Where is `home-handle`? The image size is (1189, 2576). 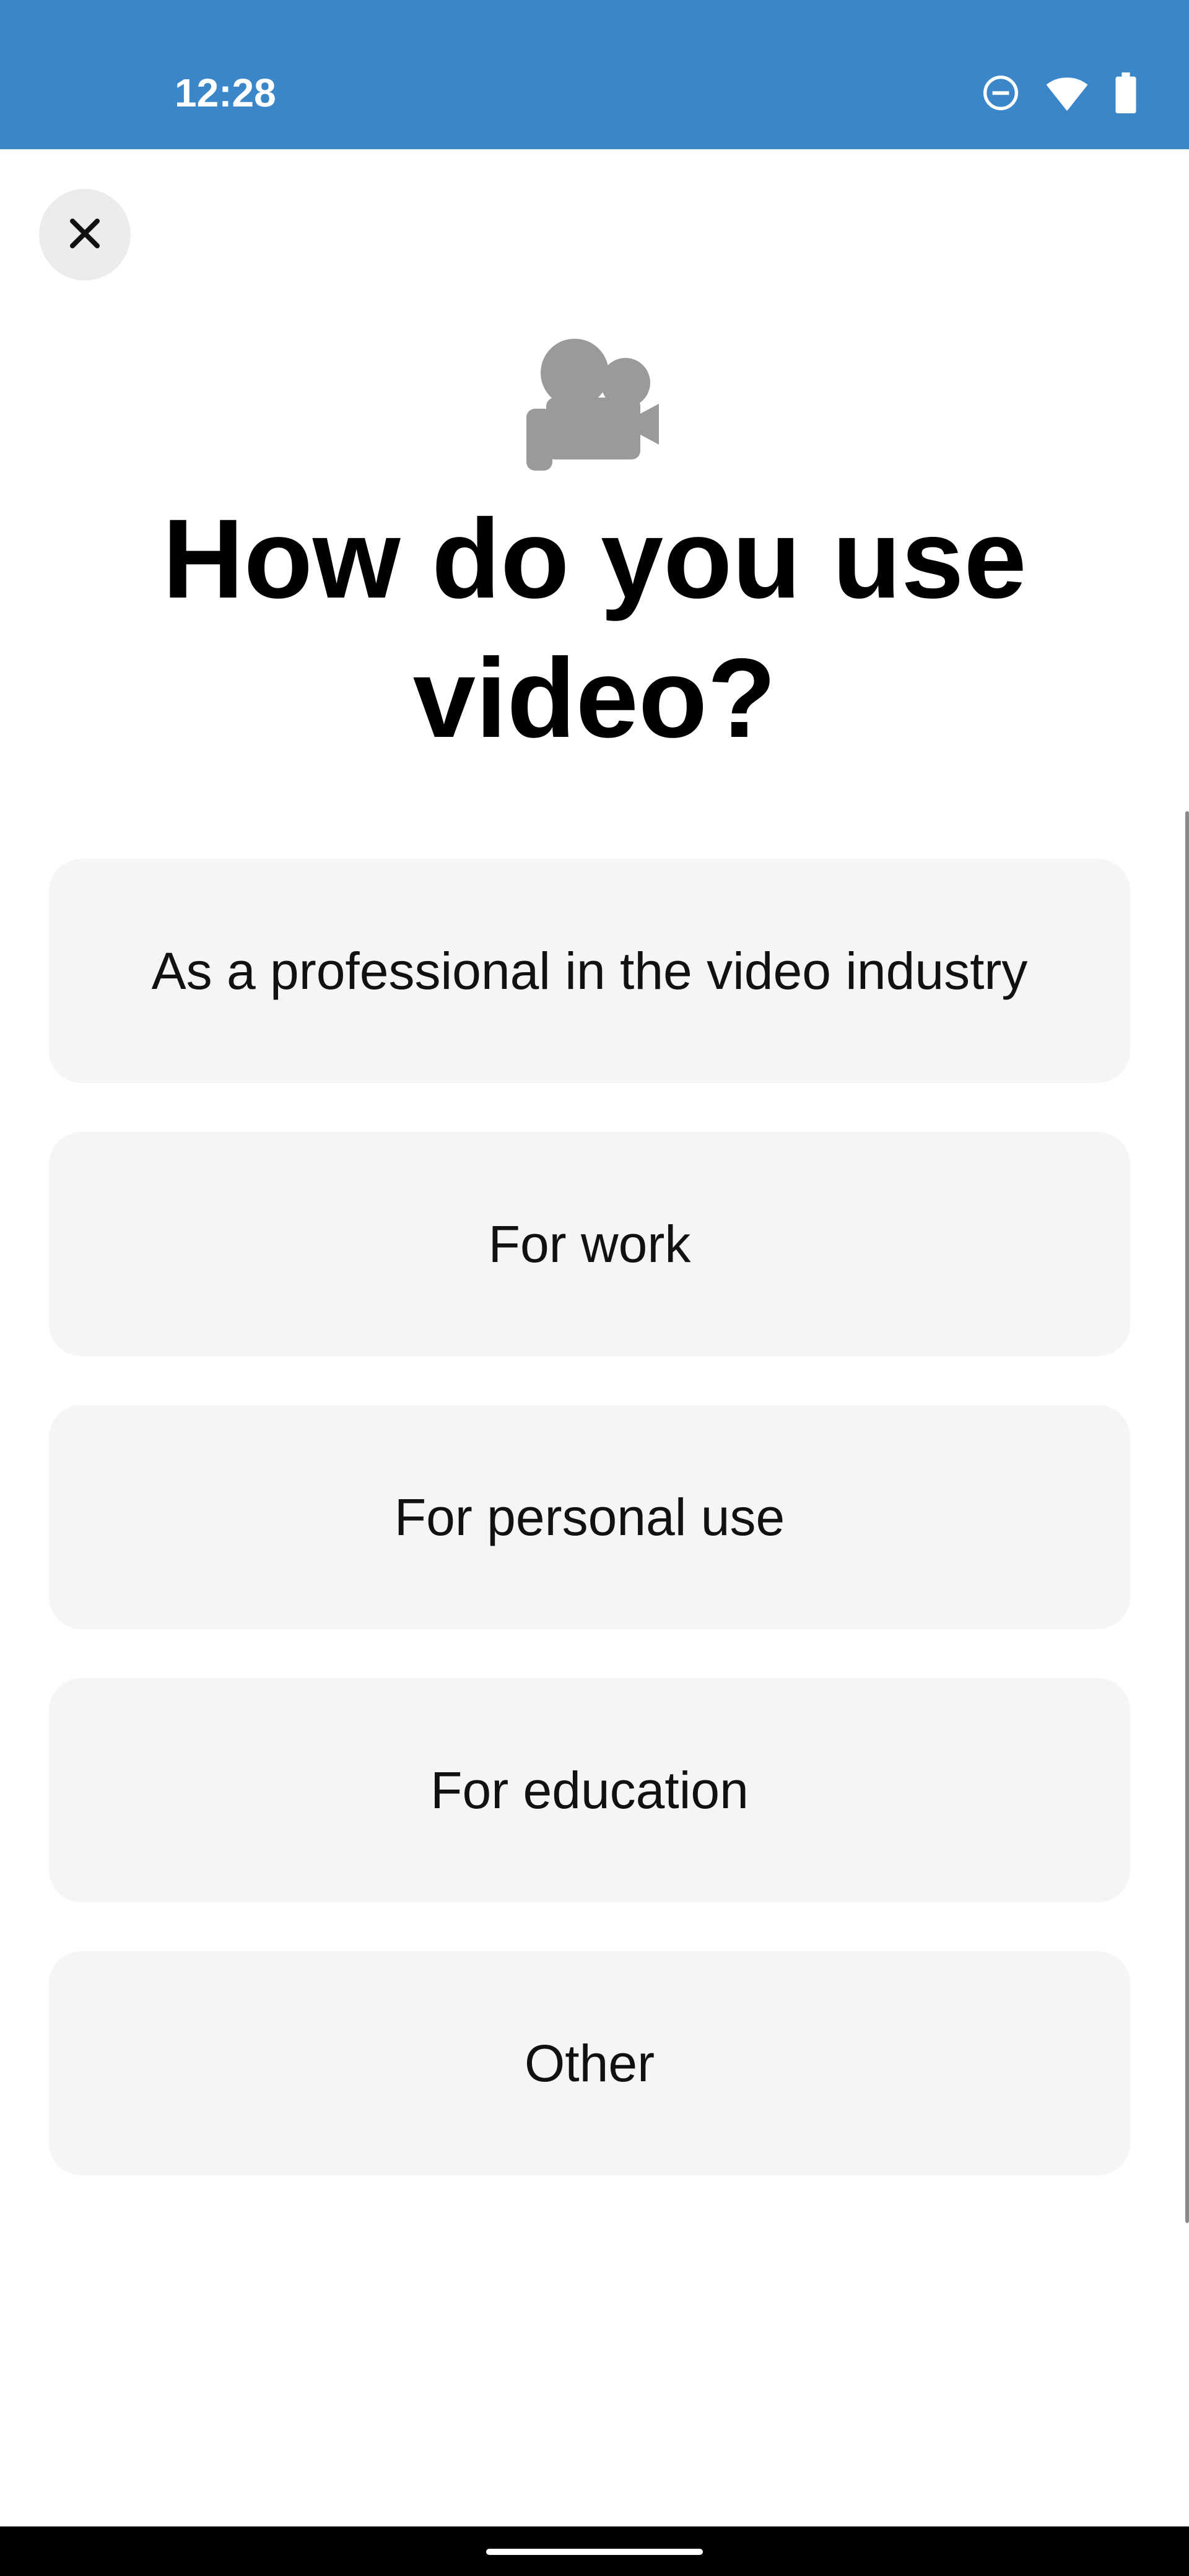 home-handle is located at coordinates (594, 2552).